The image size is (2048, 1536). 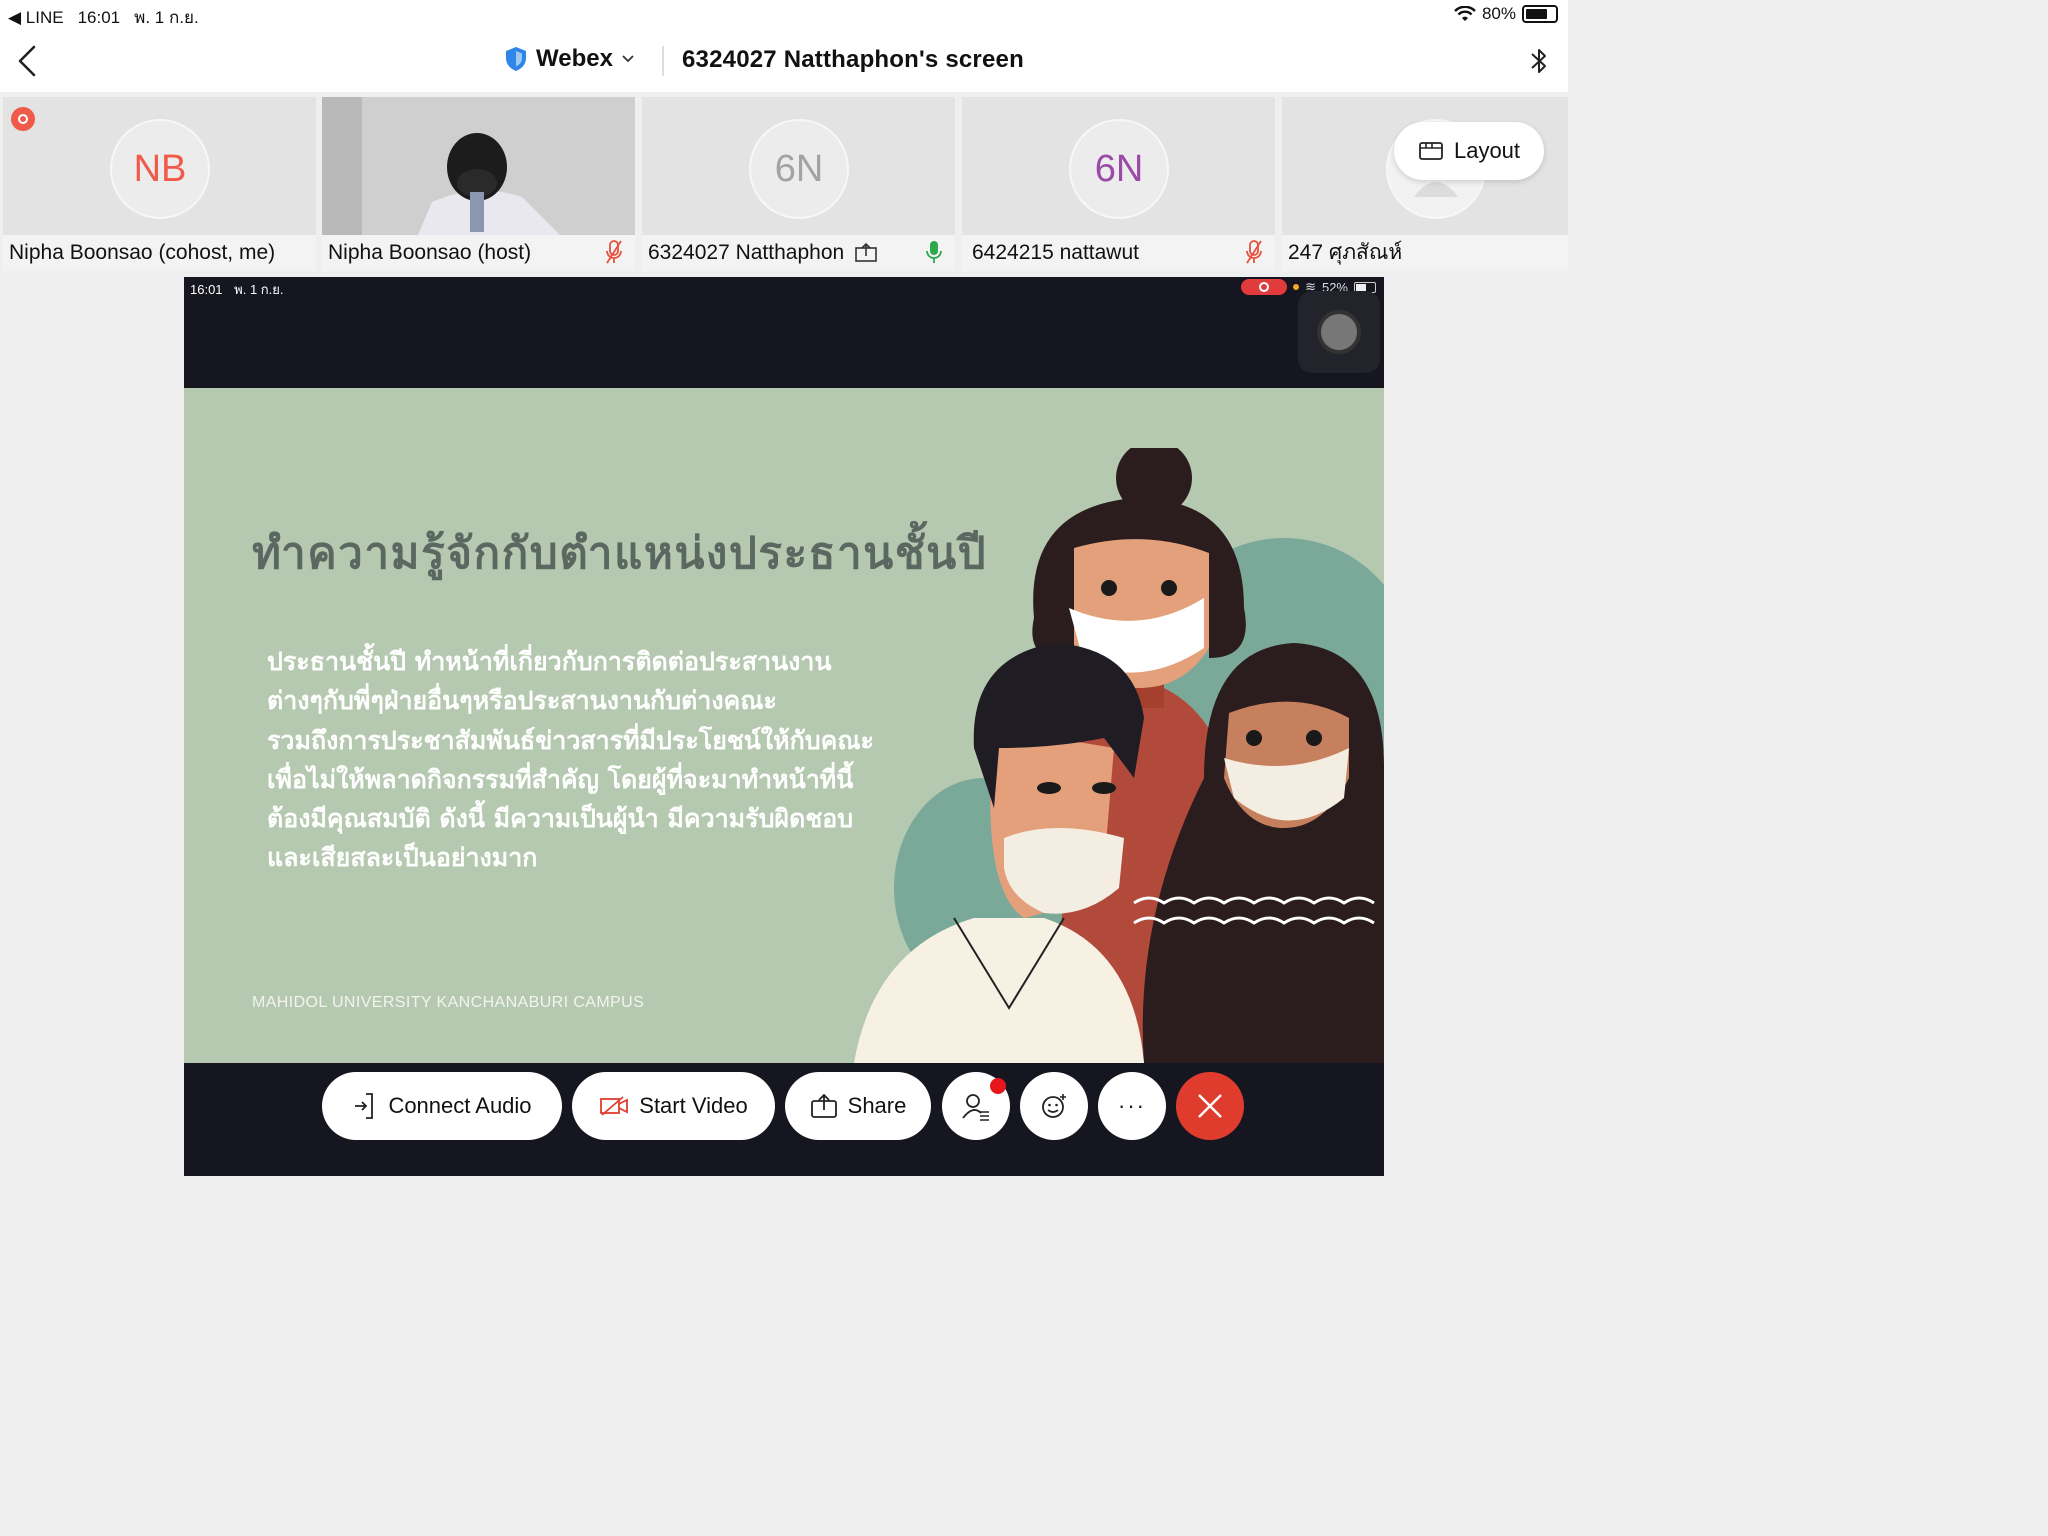 I want to click on shared-status-date: พ. 1 ก.ย., so click(x=259, y=289).